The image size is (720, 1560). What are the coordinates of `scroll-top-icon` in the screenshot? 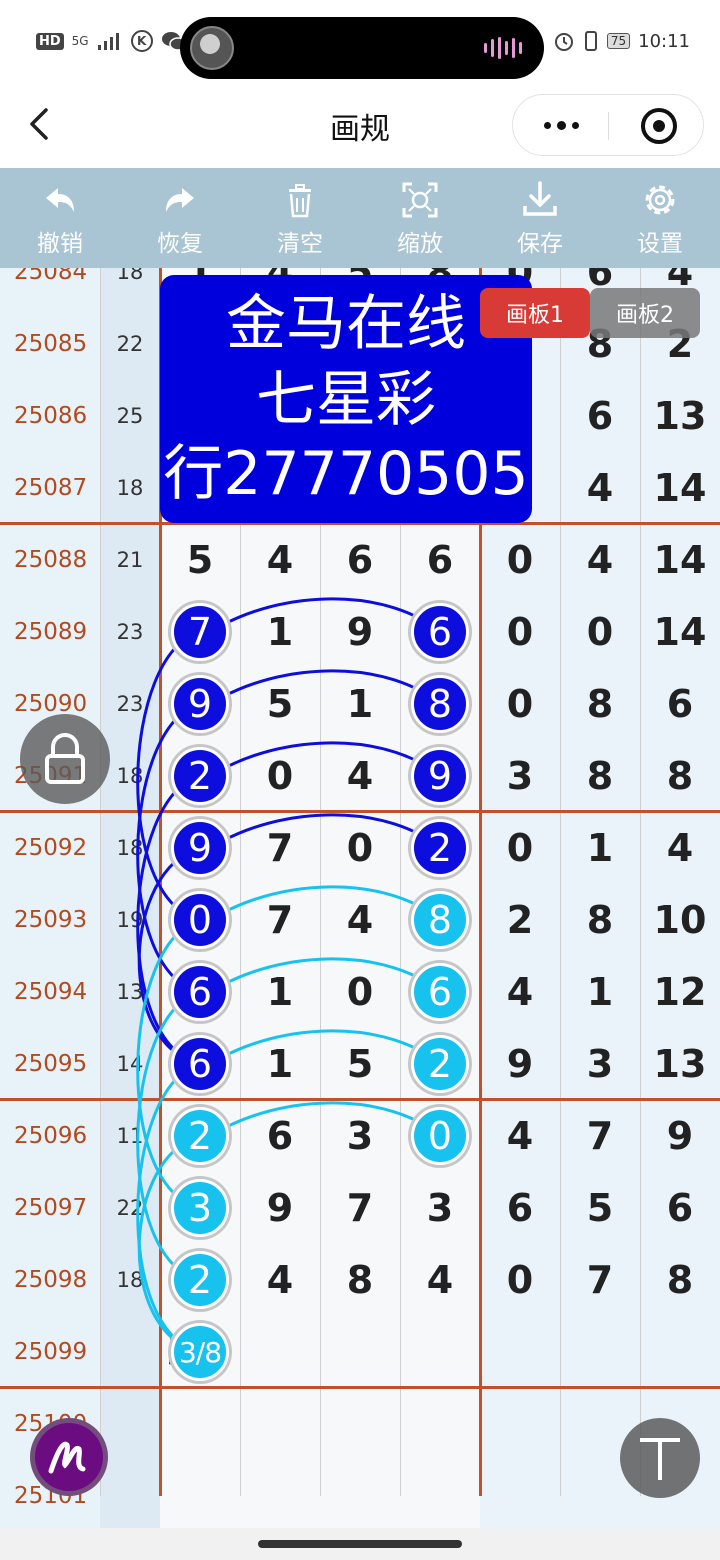 It's located at (660, 1459).